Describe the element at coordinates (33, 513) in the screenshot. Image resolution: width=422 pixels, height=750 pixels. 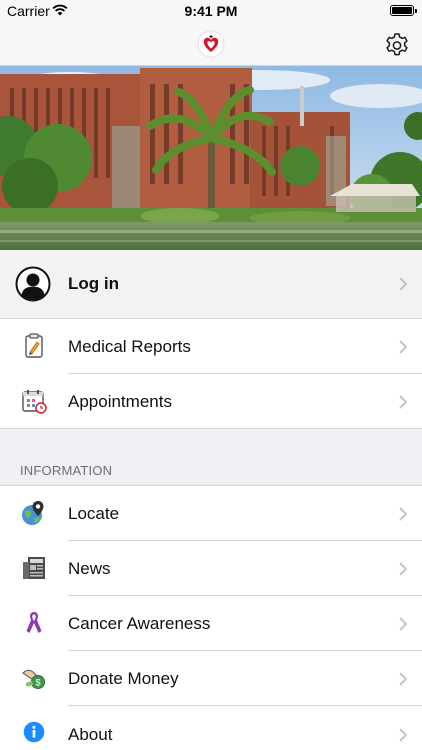
I see `globe-location-icon` at that location.